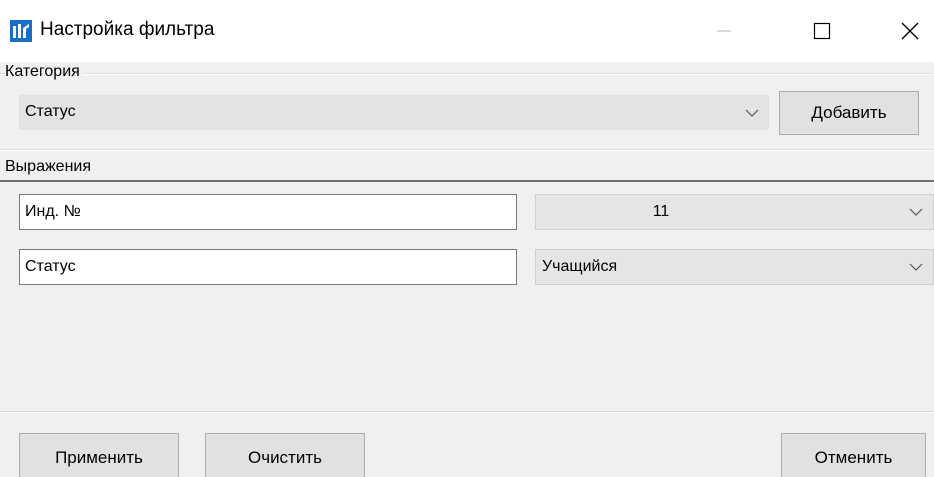 The width and height of the screenshot is (934, 477). I want to click on footer-separator, so click(467, 412).